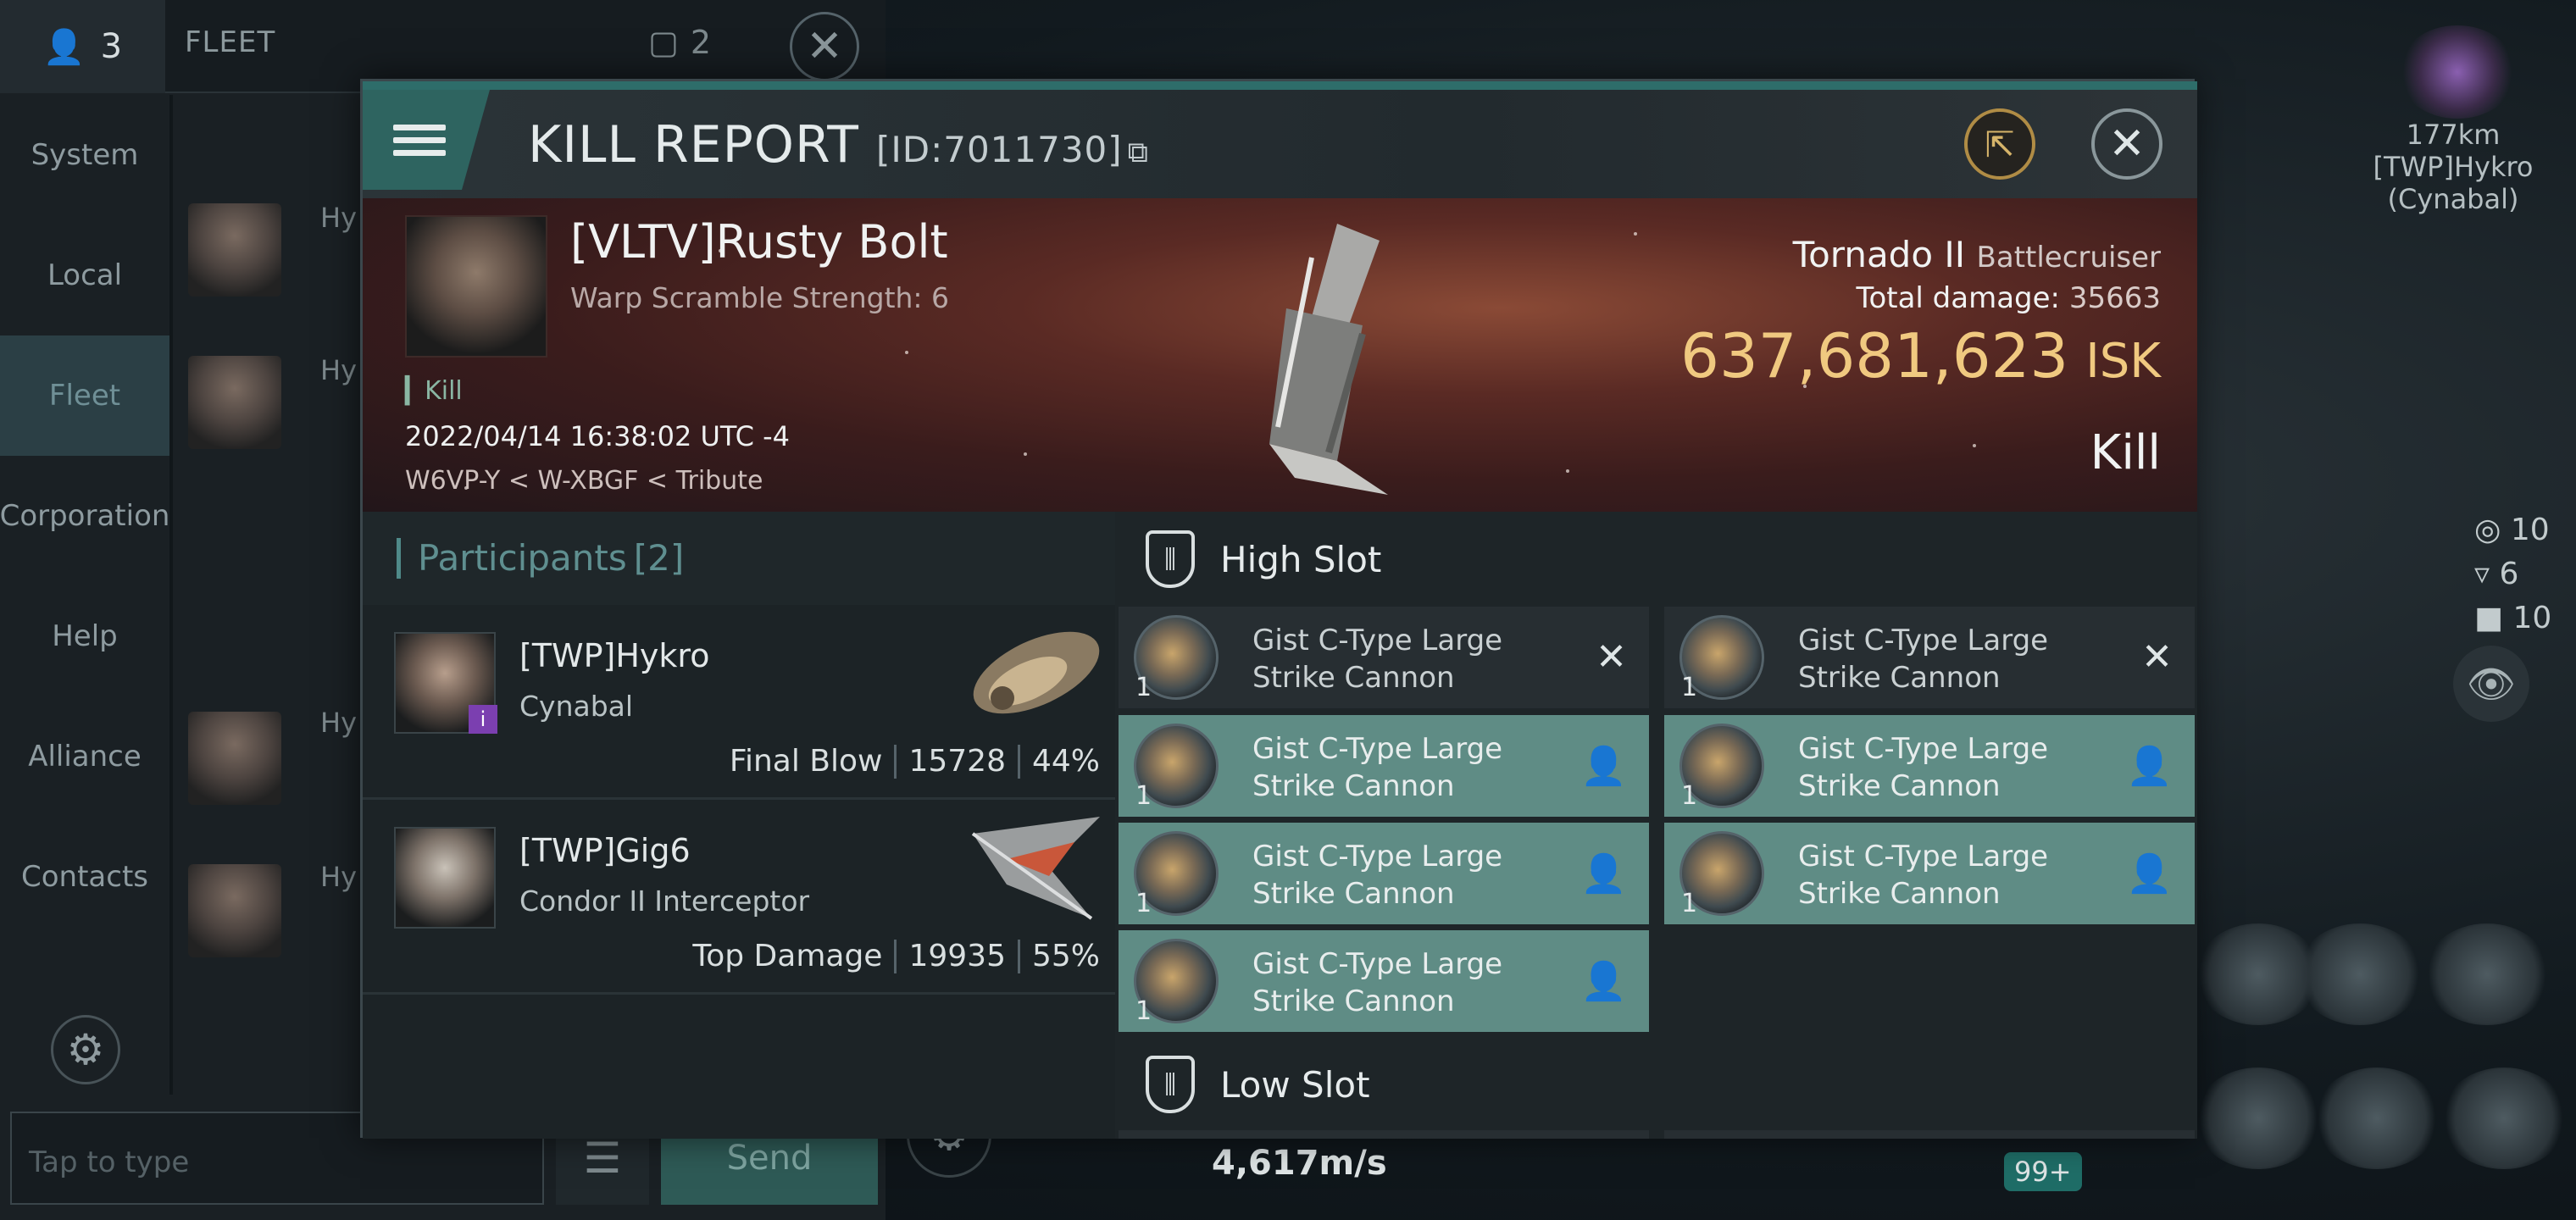  I want to click on victim-avatar, so click(476, 286).